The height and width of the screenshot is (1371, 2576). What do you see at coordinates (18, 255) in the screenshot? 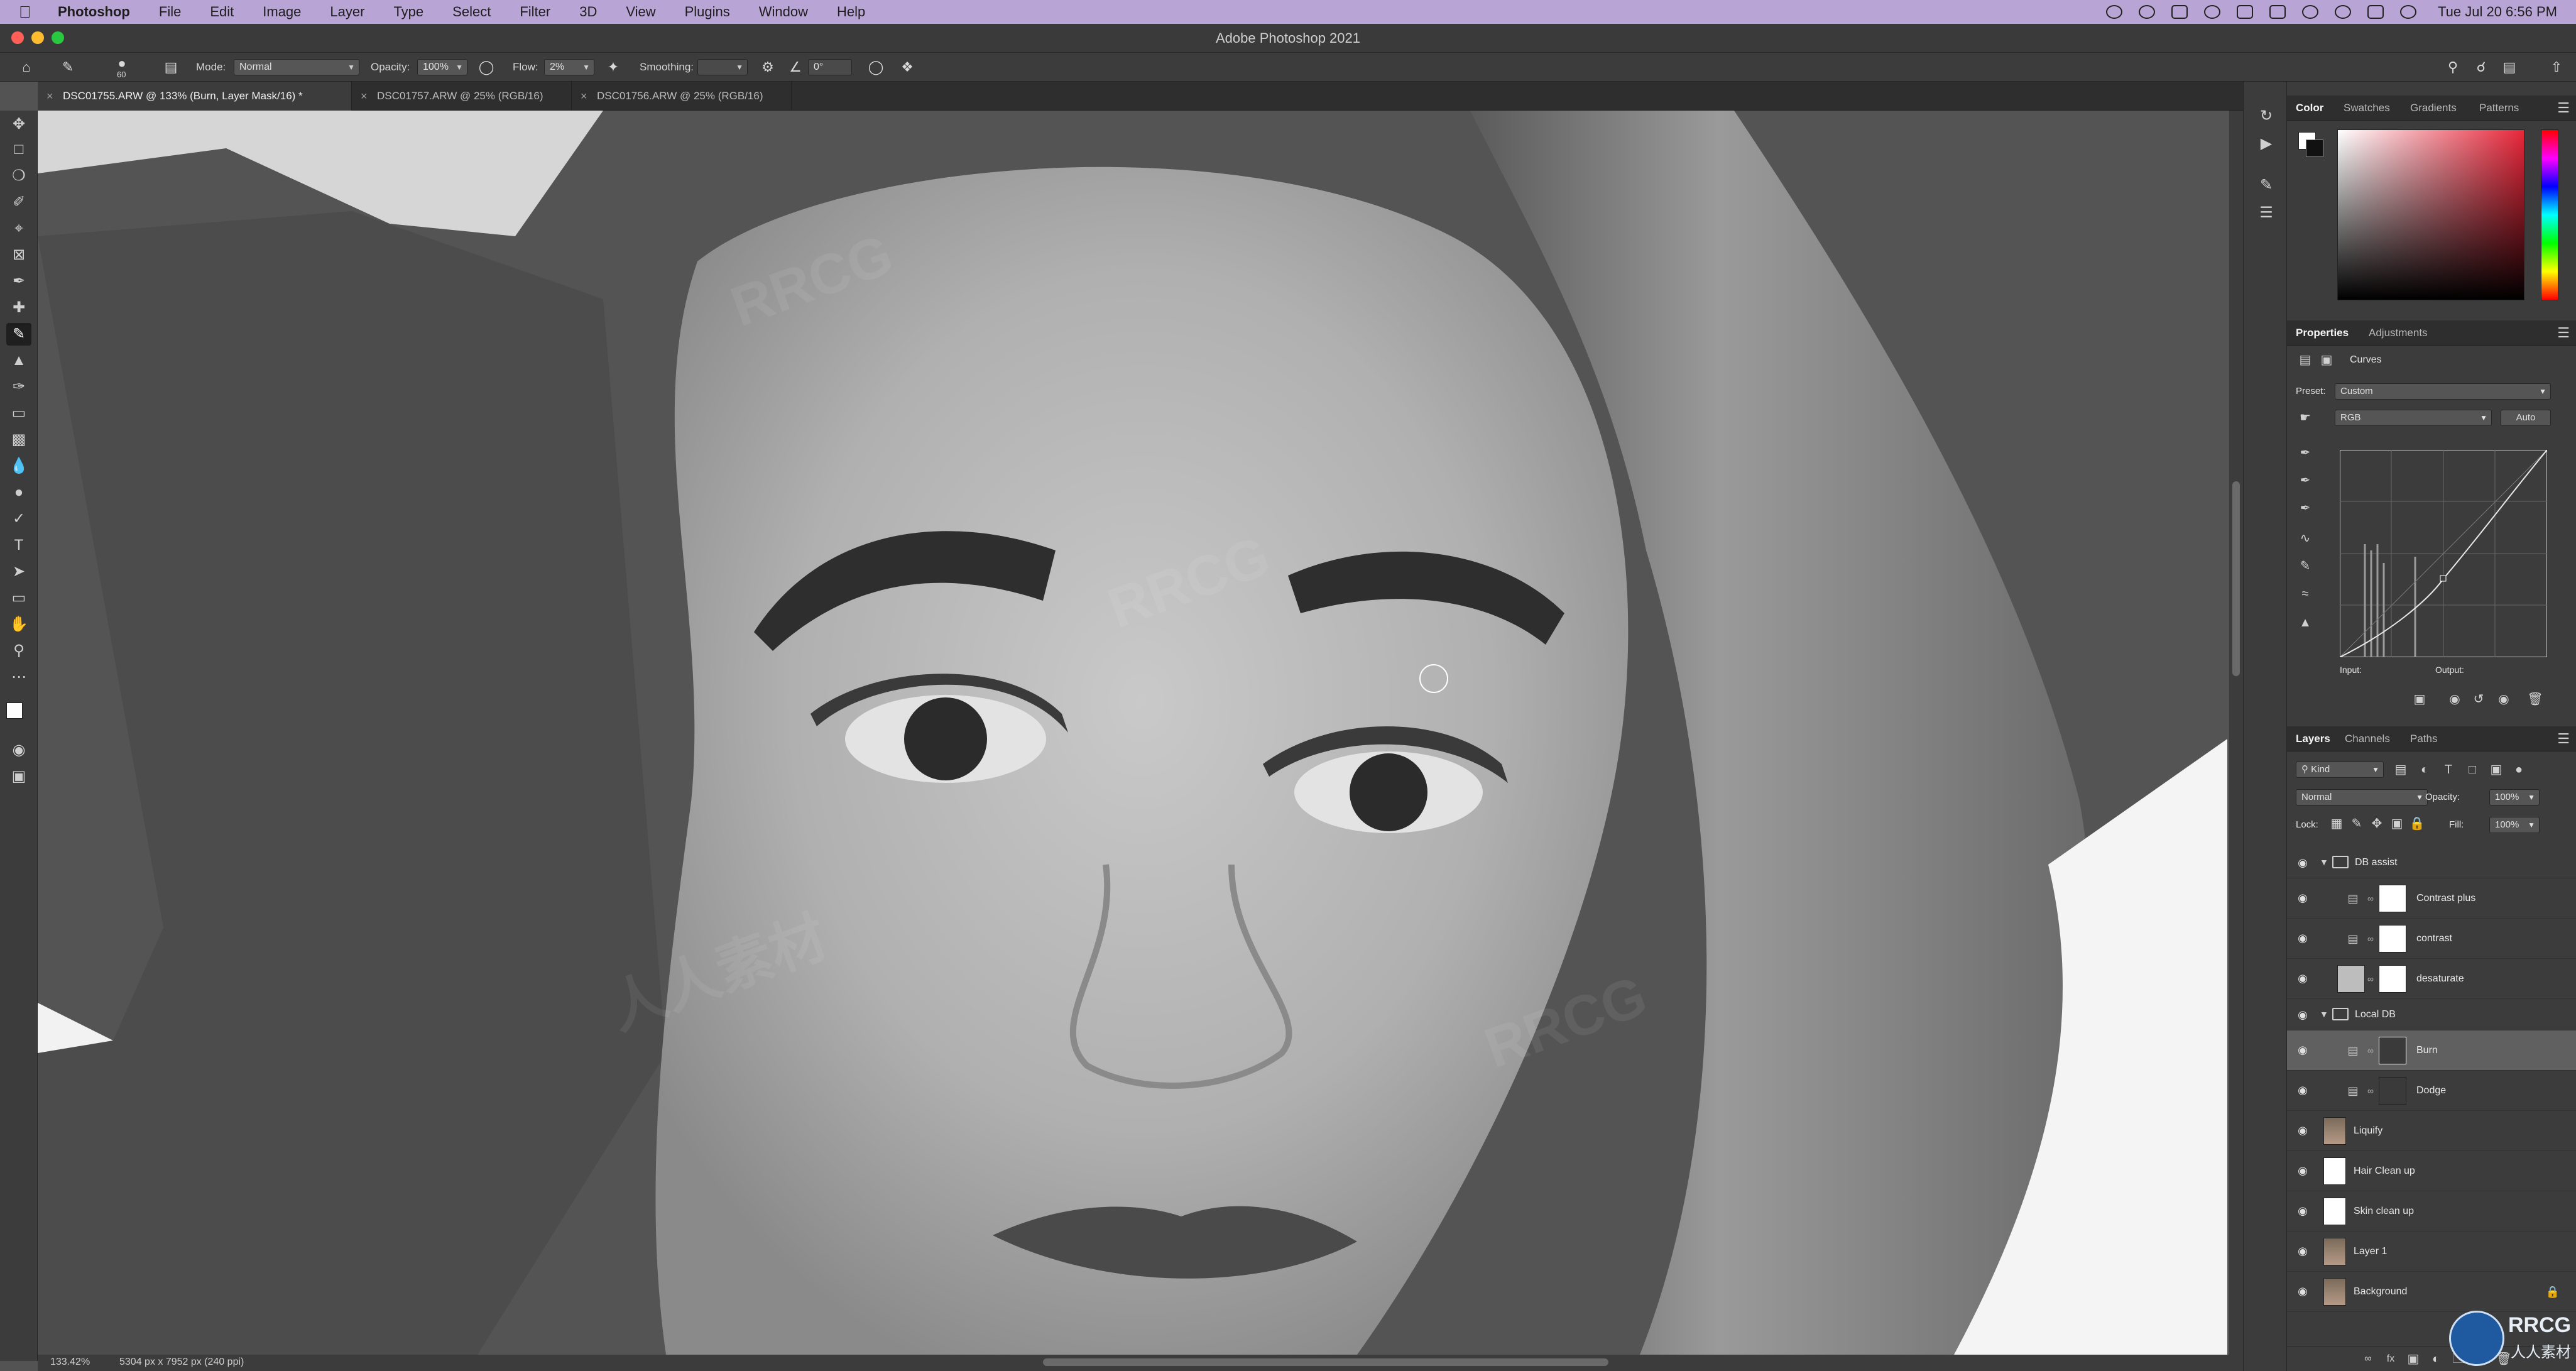
I see `frame-tool-icon: ⊠` at bounding box center [18, 255].